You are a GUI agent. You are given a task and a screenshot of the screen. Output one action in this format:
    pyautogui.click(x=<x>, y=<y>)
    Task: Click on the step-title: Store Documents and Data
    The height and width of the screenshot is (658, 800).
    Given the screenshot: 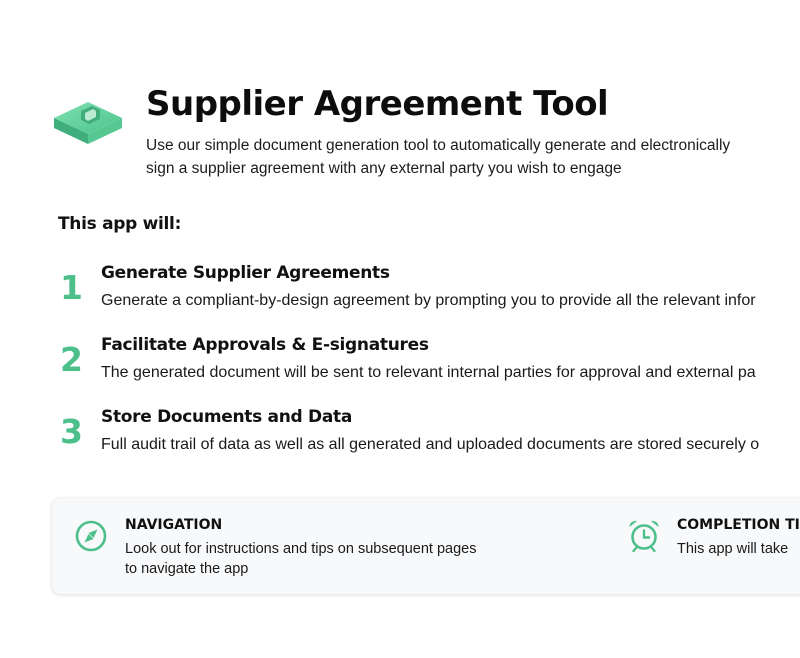 What is the action you would take?
    pyautogui.click(x=227, y=417)
    